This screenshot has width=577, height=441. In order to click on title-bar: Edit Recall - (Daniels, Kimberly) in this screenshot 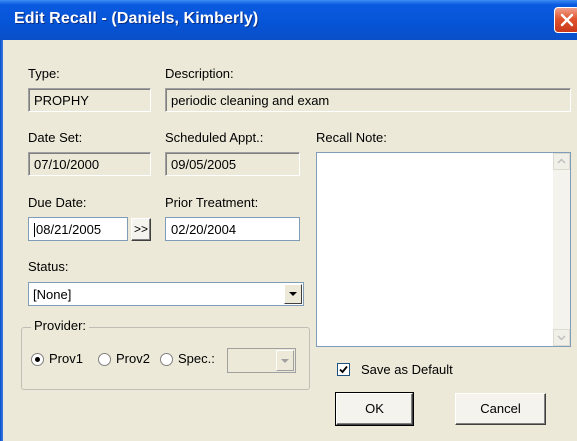, I will do `click(288, 20)`.